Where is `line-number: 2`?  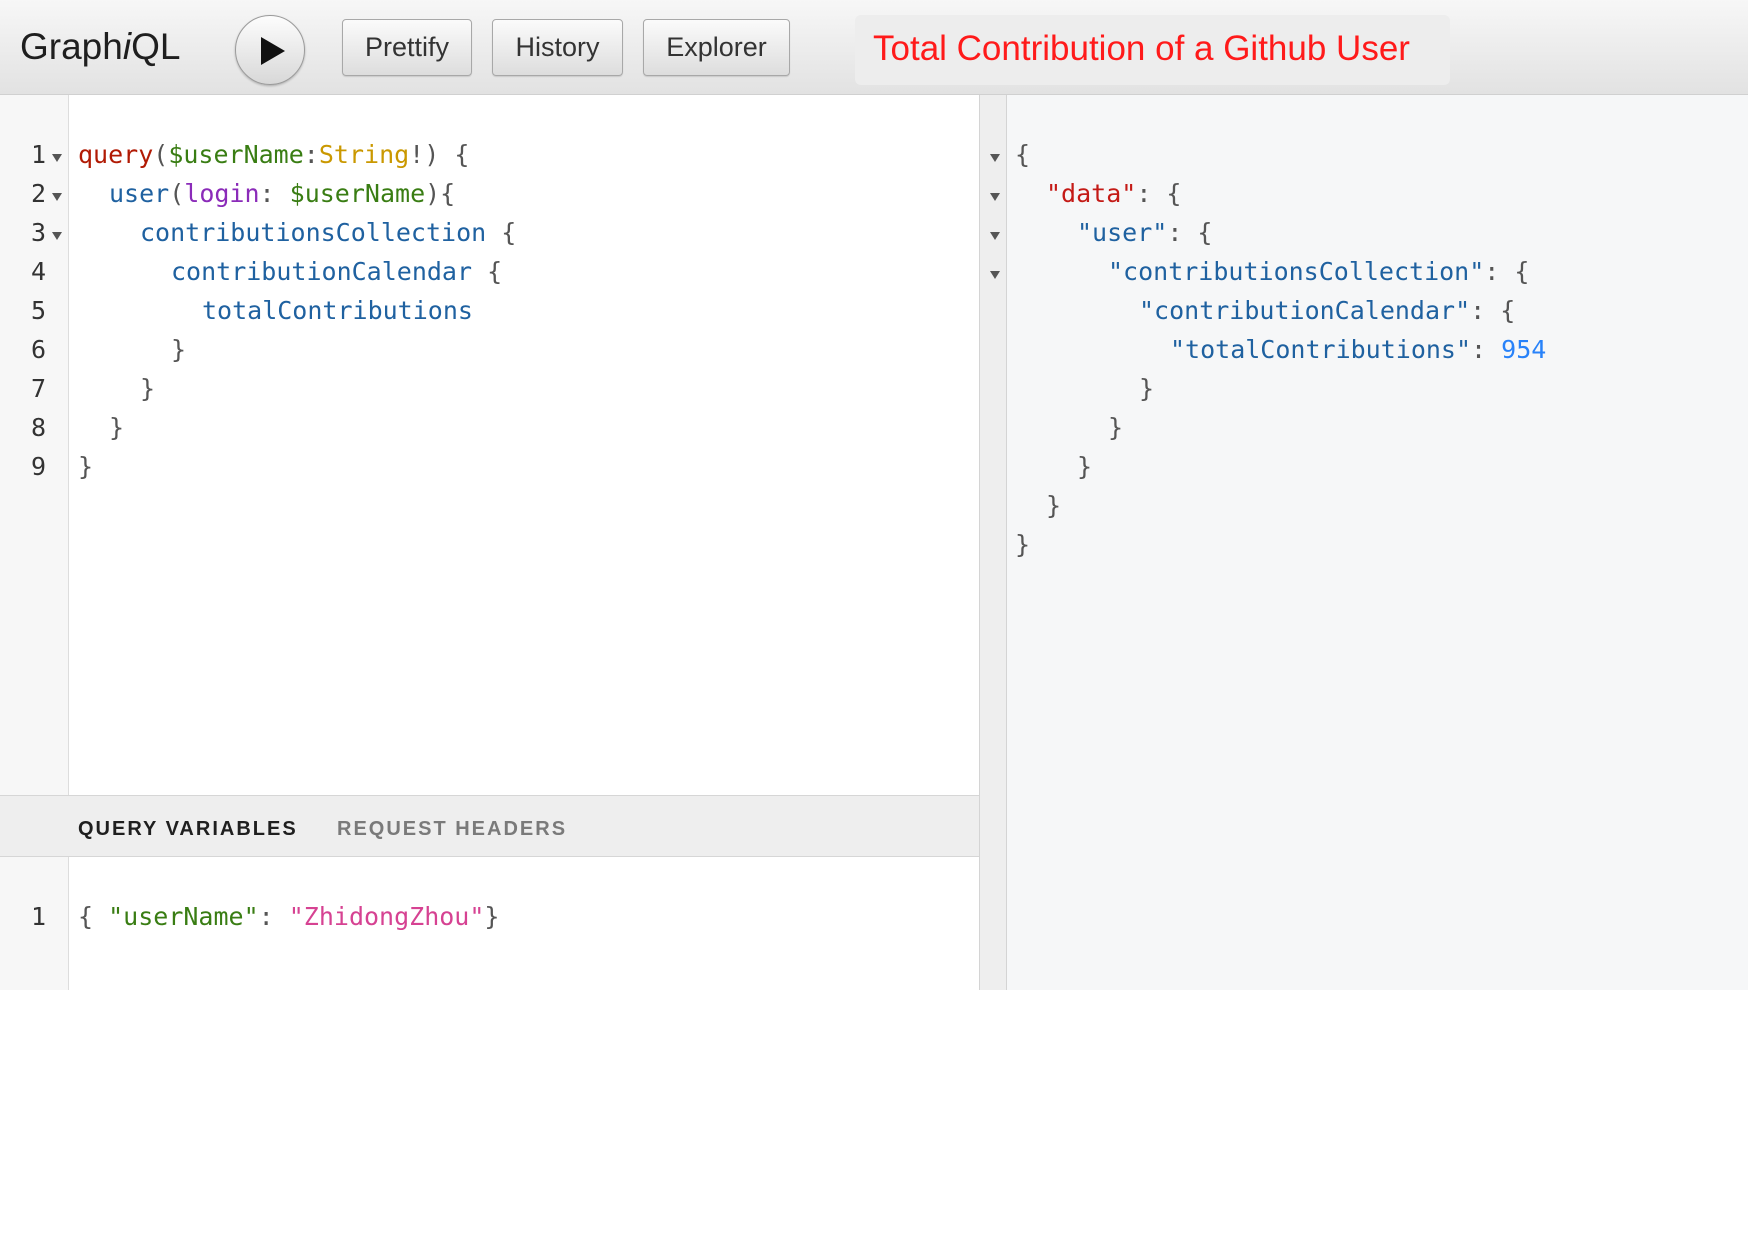 line-number: 2 is located at coordinates (38, 193).